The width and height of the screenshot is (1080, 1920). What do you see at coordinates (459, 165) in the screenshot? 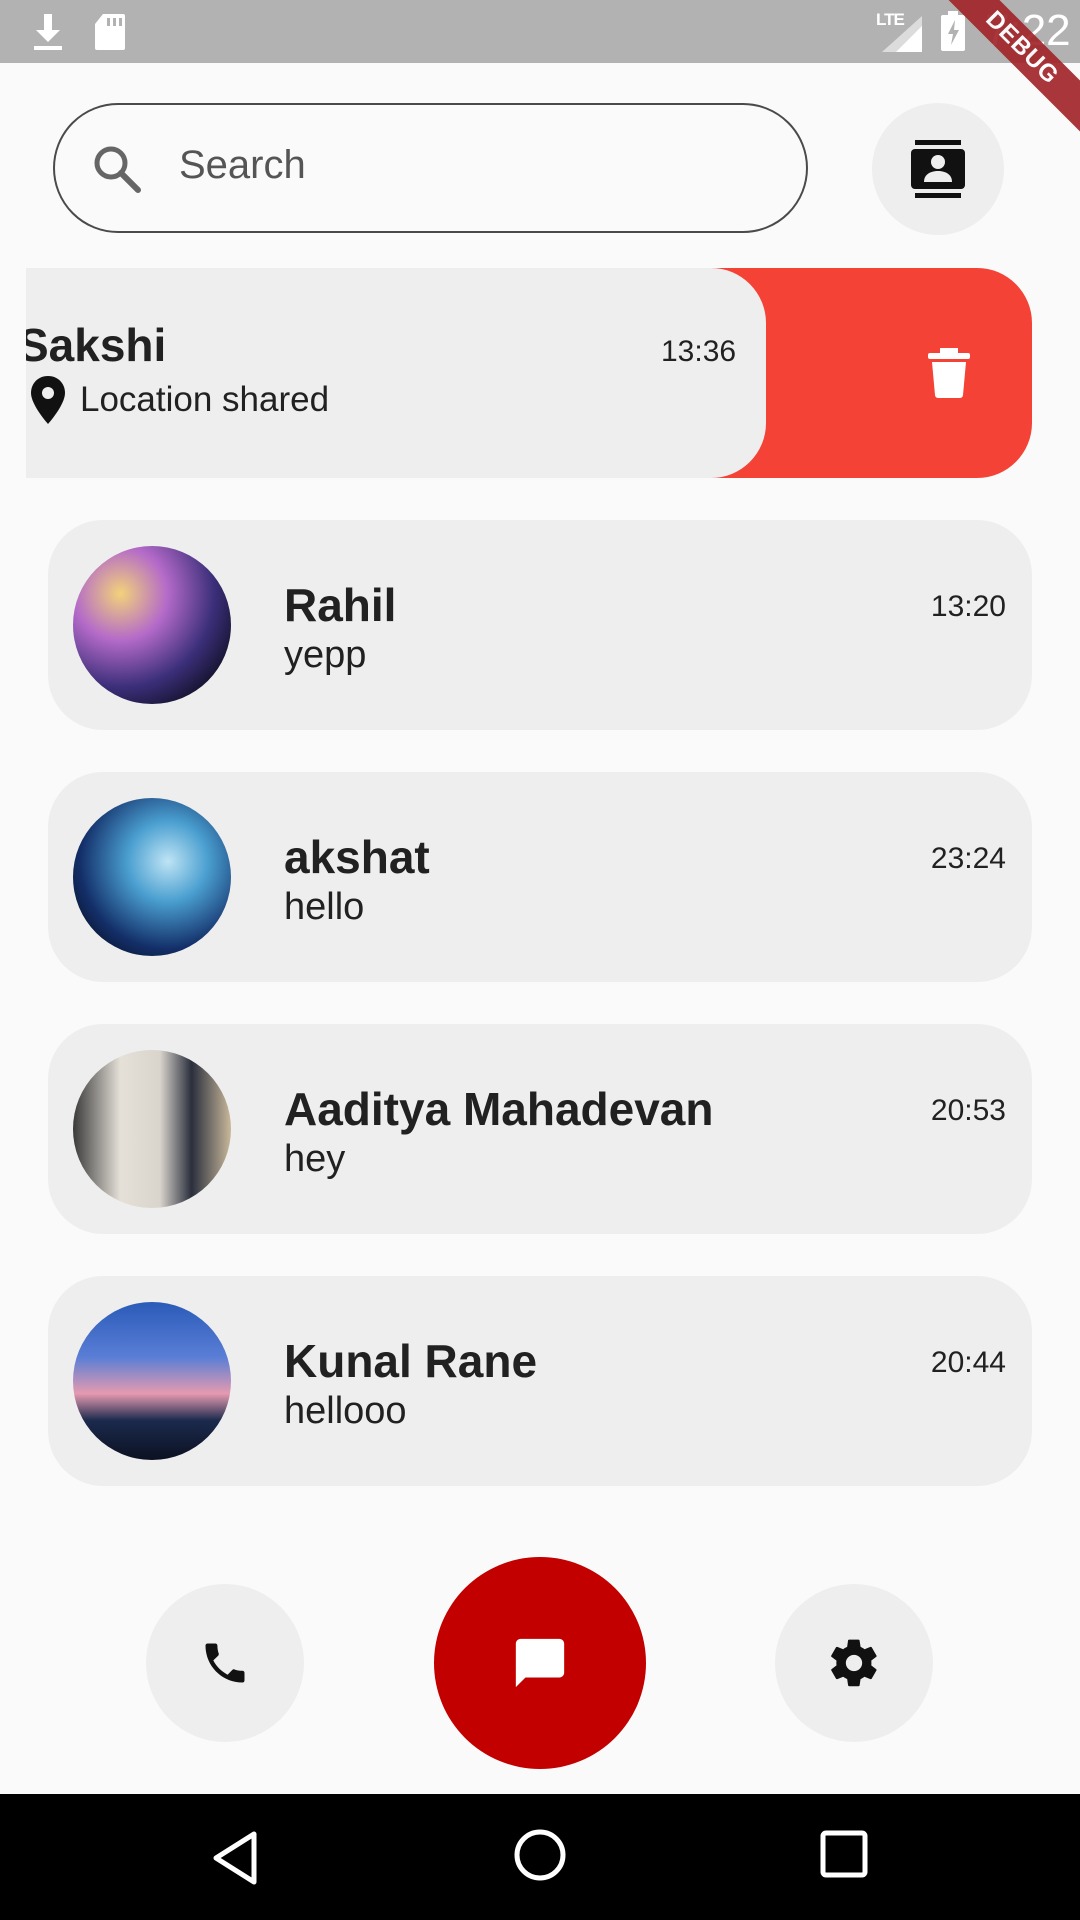
I see `search-input` at bounding box center [459, 165].